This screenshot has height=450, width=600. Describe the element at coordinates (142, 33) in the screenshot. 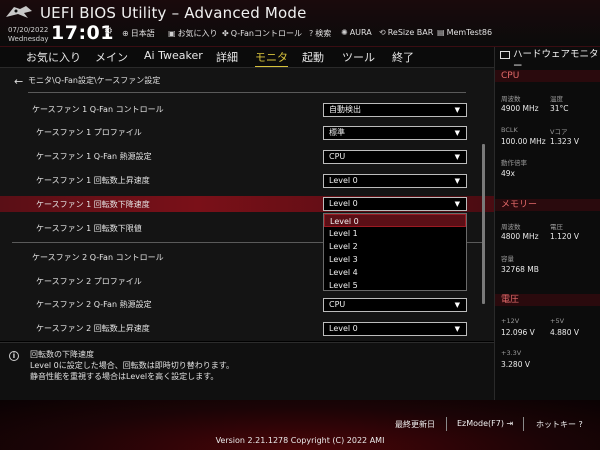

I see `language-label: 日本語` at that location.